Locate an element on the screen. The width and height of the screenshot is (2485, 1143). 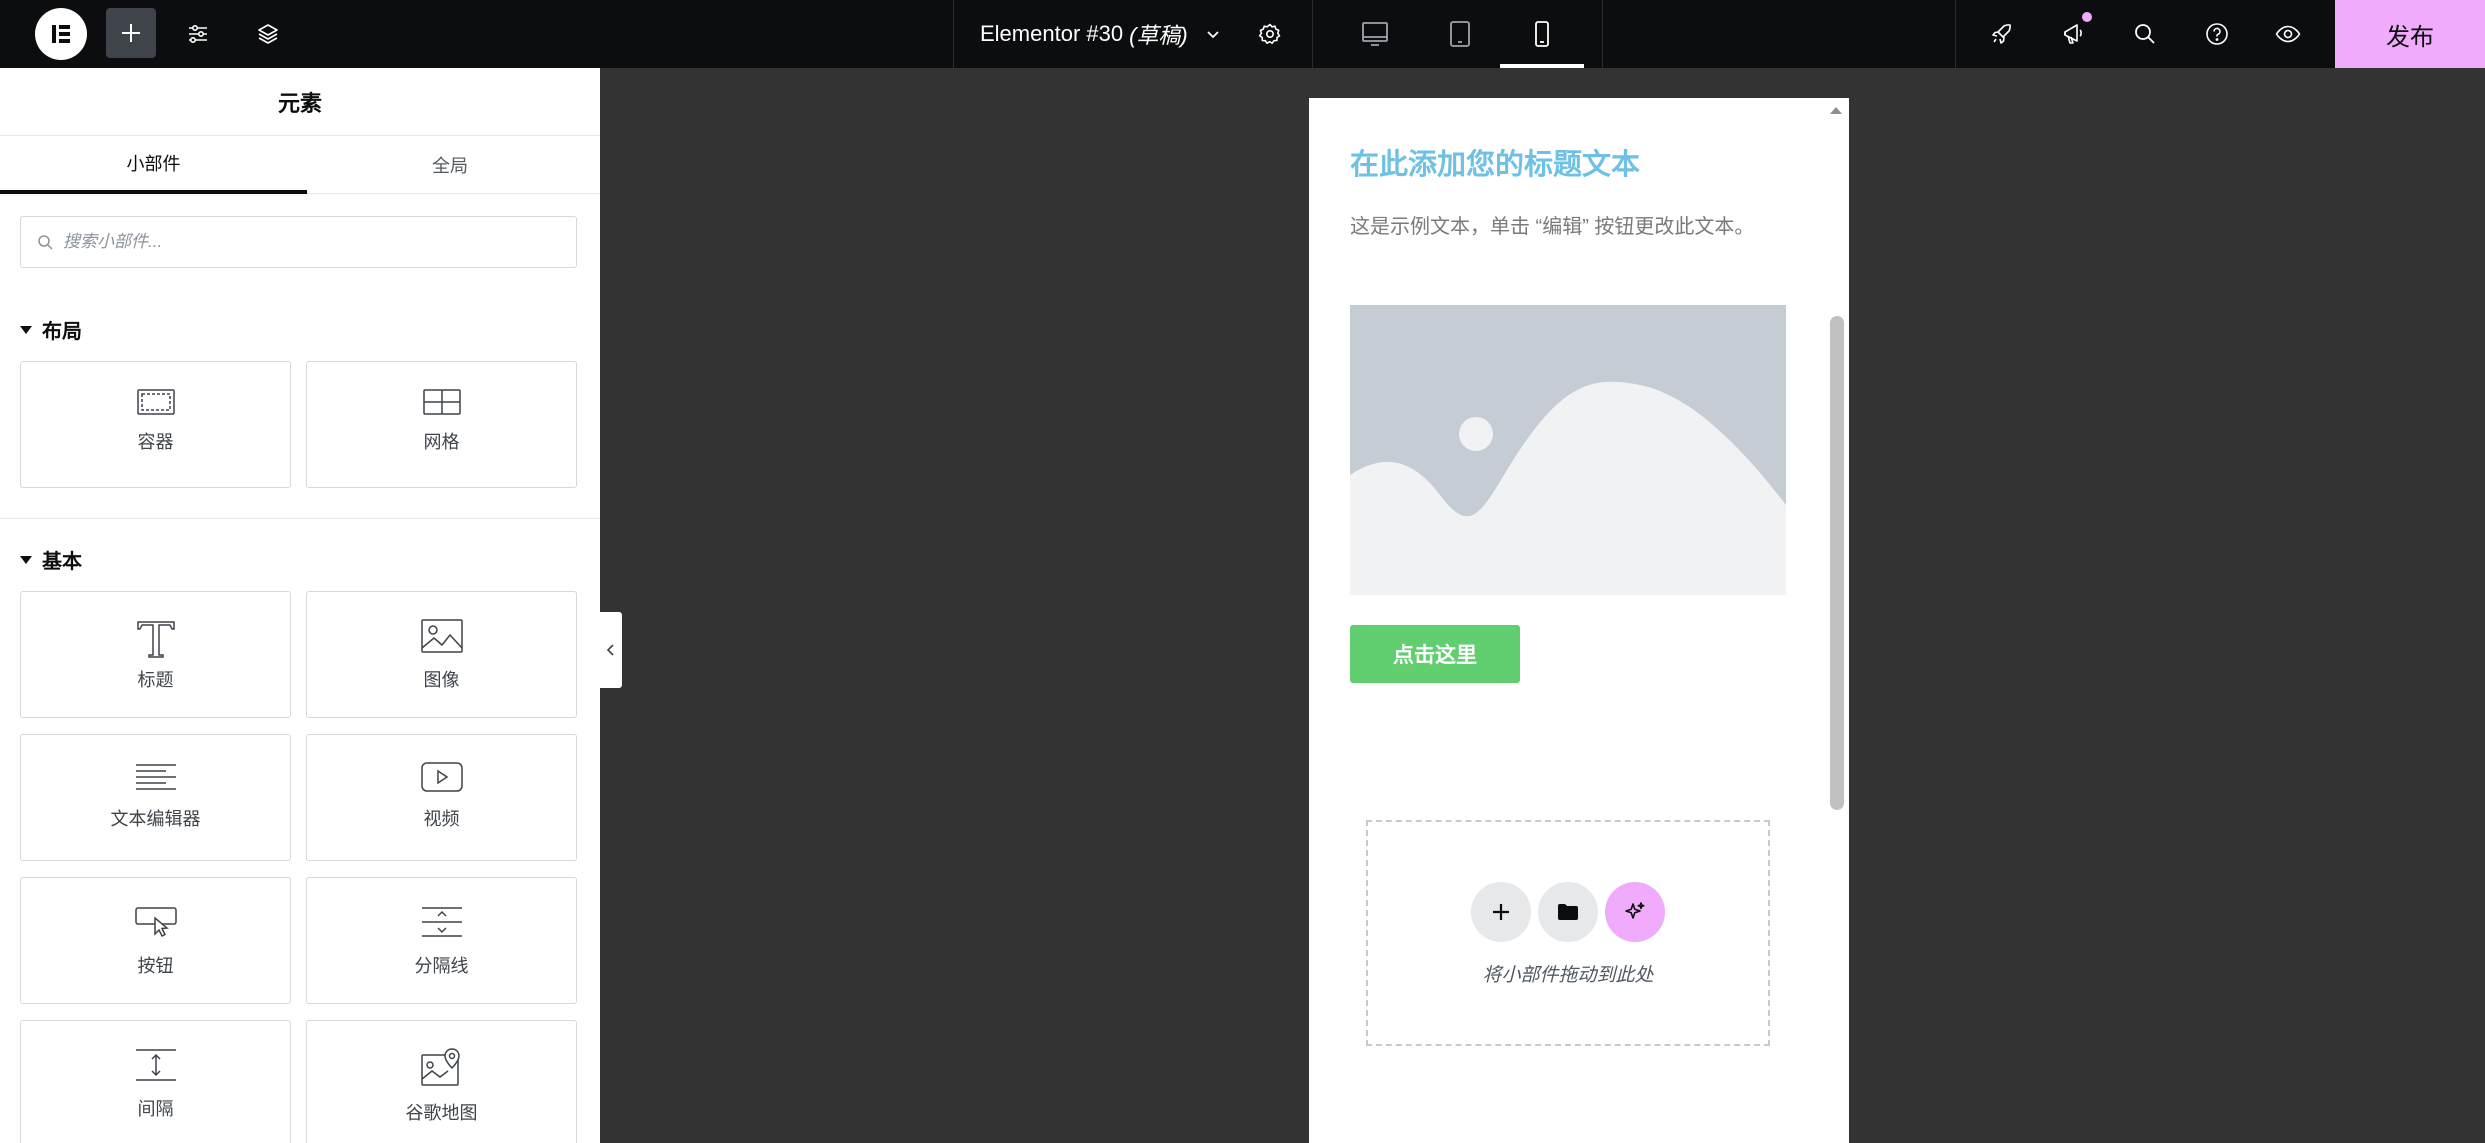
mobile-icon is located at coordinates (1542, 34).